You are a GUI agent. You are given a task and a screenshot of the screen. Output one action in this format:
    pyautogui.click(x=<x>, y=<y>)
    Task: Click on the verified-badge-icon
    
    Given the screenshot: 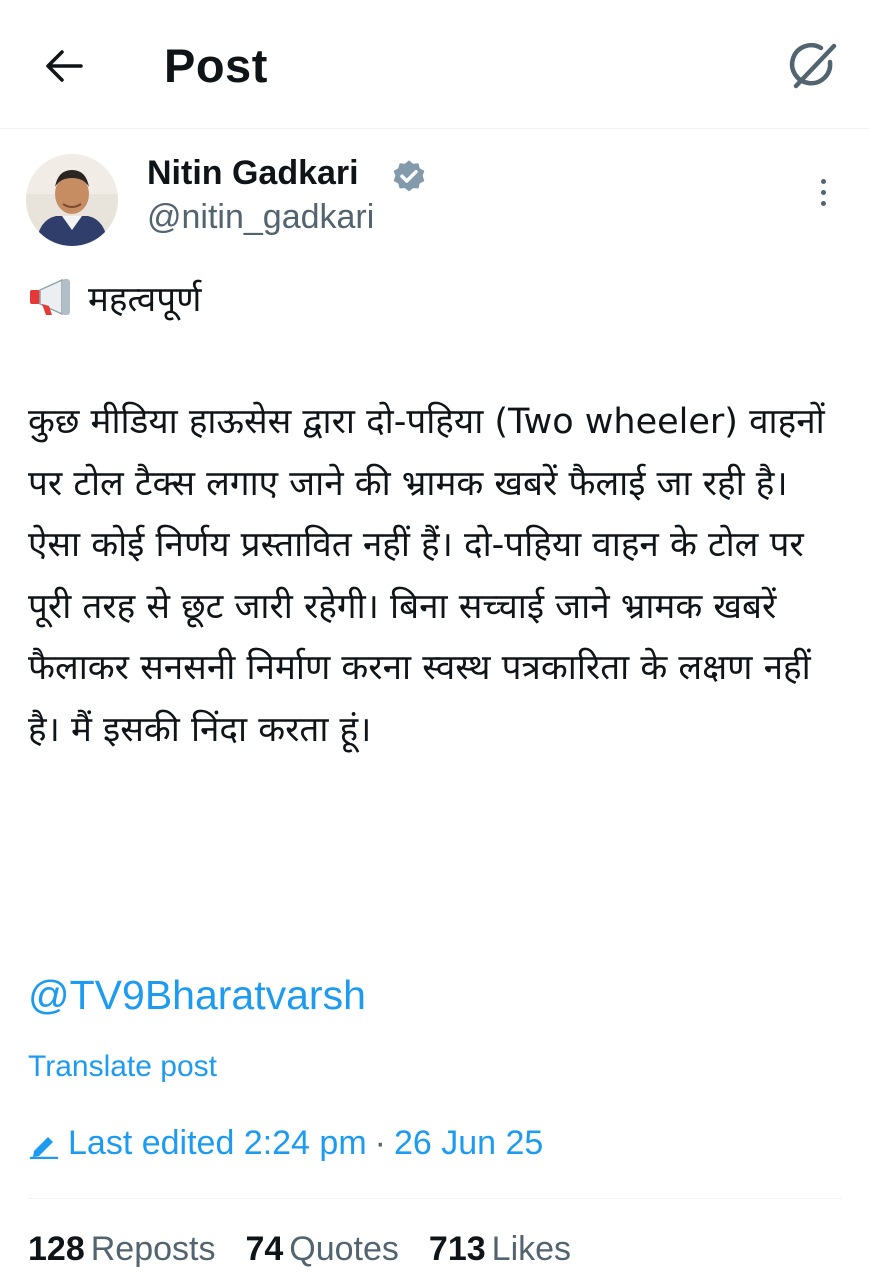 What is the action you would take?
    pyautogui.click(x=409, y=176)
    